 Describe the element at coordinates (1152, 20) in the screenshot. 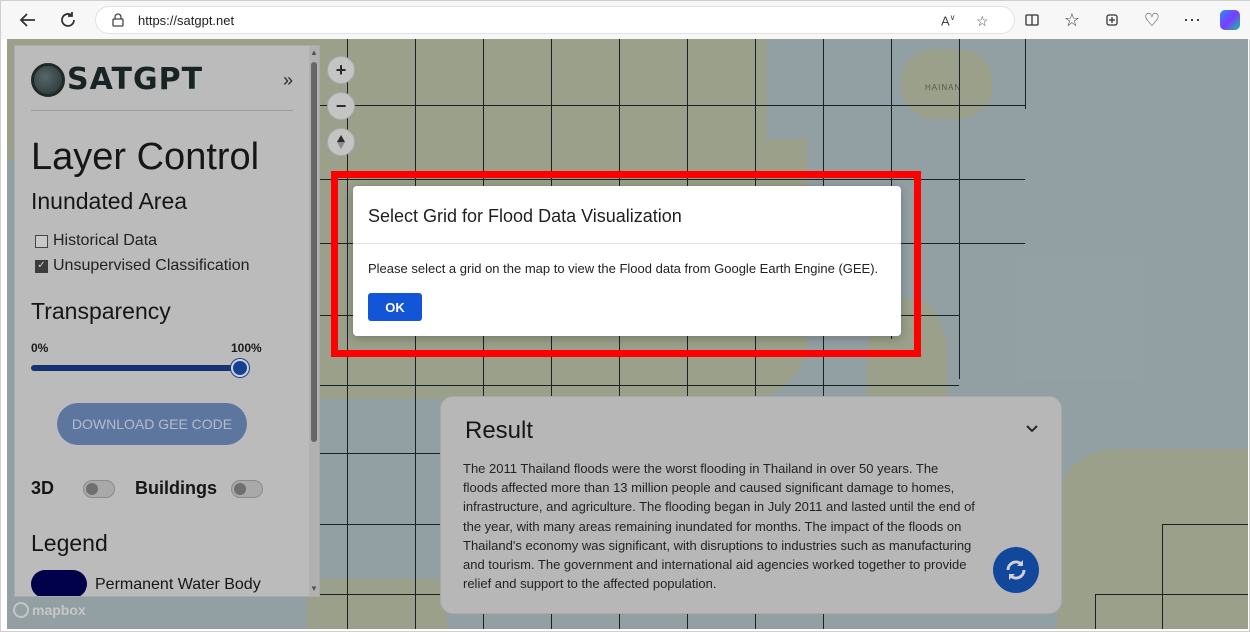

I see `health-icon: ♡` at that location.